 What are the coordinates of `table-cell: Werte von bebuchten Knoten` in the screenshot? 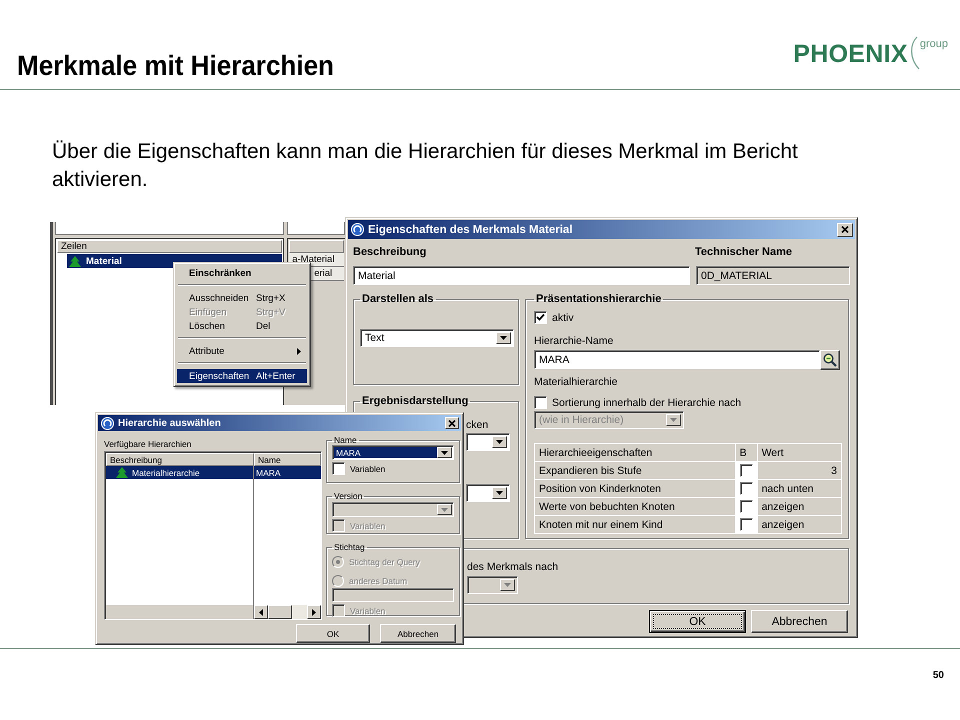 It's located at (635, 507).